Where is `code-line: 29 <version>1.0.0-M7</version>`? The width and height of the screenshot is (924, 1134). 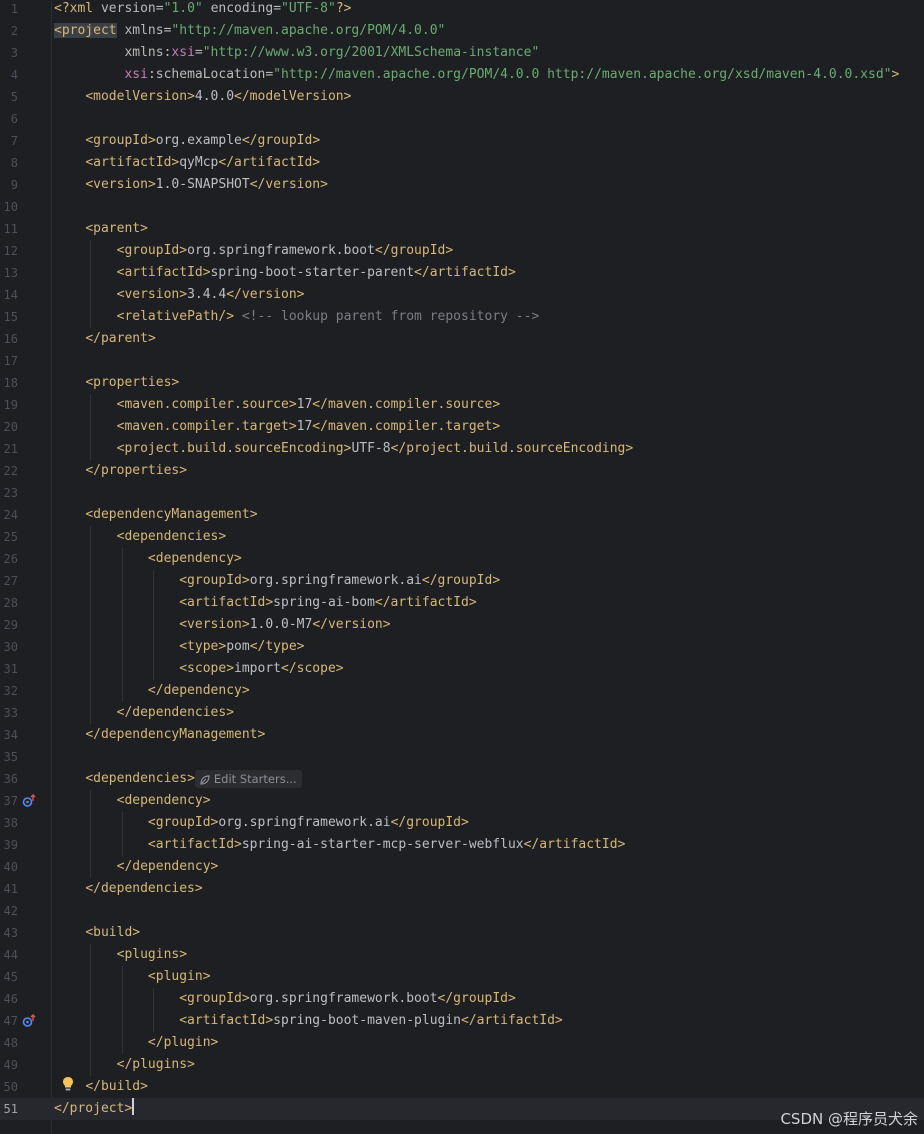
code-line: 29 <version>1.0.0-M7</version> is located at coordinates (462, 625).